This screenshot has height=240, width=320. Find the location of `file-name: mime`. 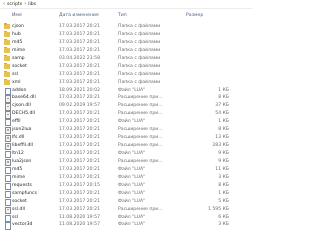

file-name: mime is located at coordinates (19, 50).